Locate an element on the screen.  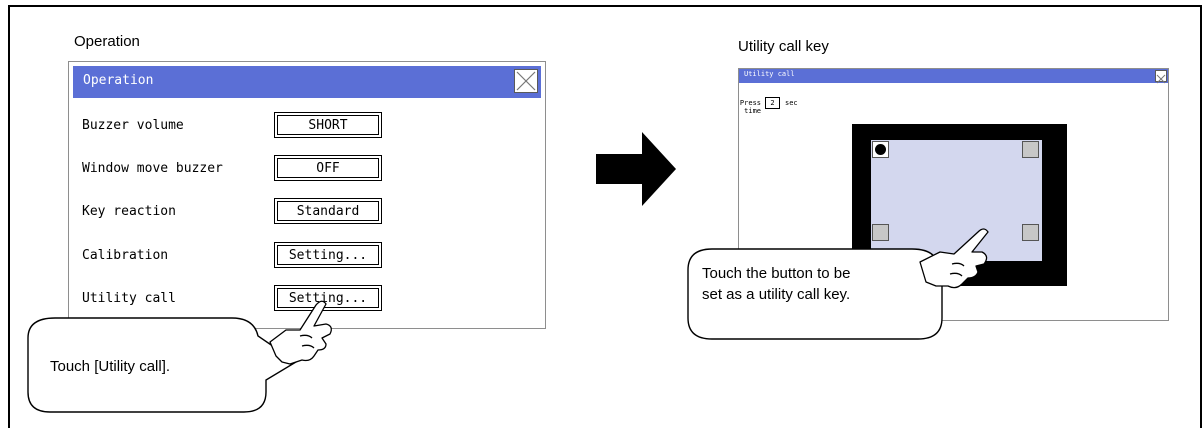
right-callout-text-line1: Touch the button to be is located at coordinates (776, 273).